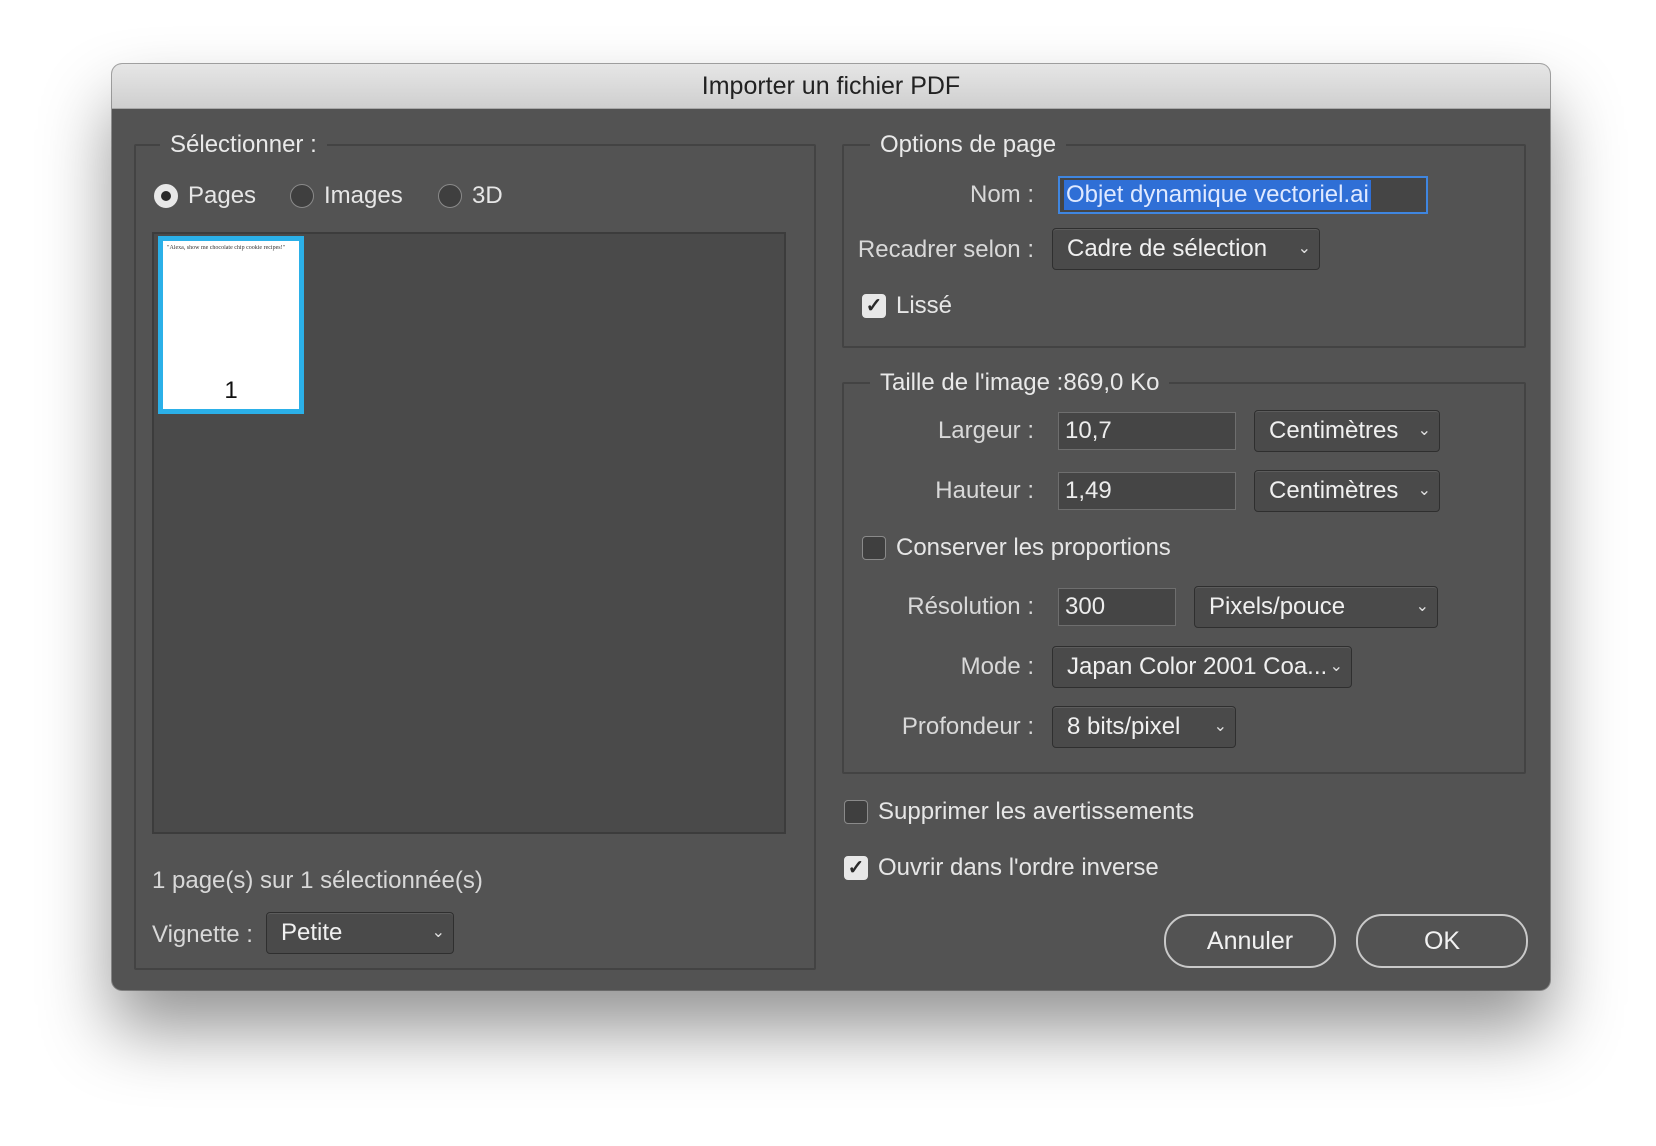  I want to click on radio-images, so click(302, 196).